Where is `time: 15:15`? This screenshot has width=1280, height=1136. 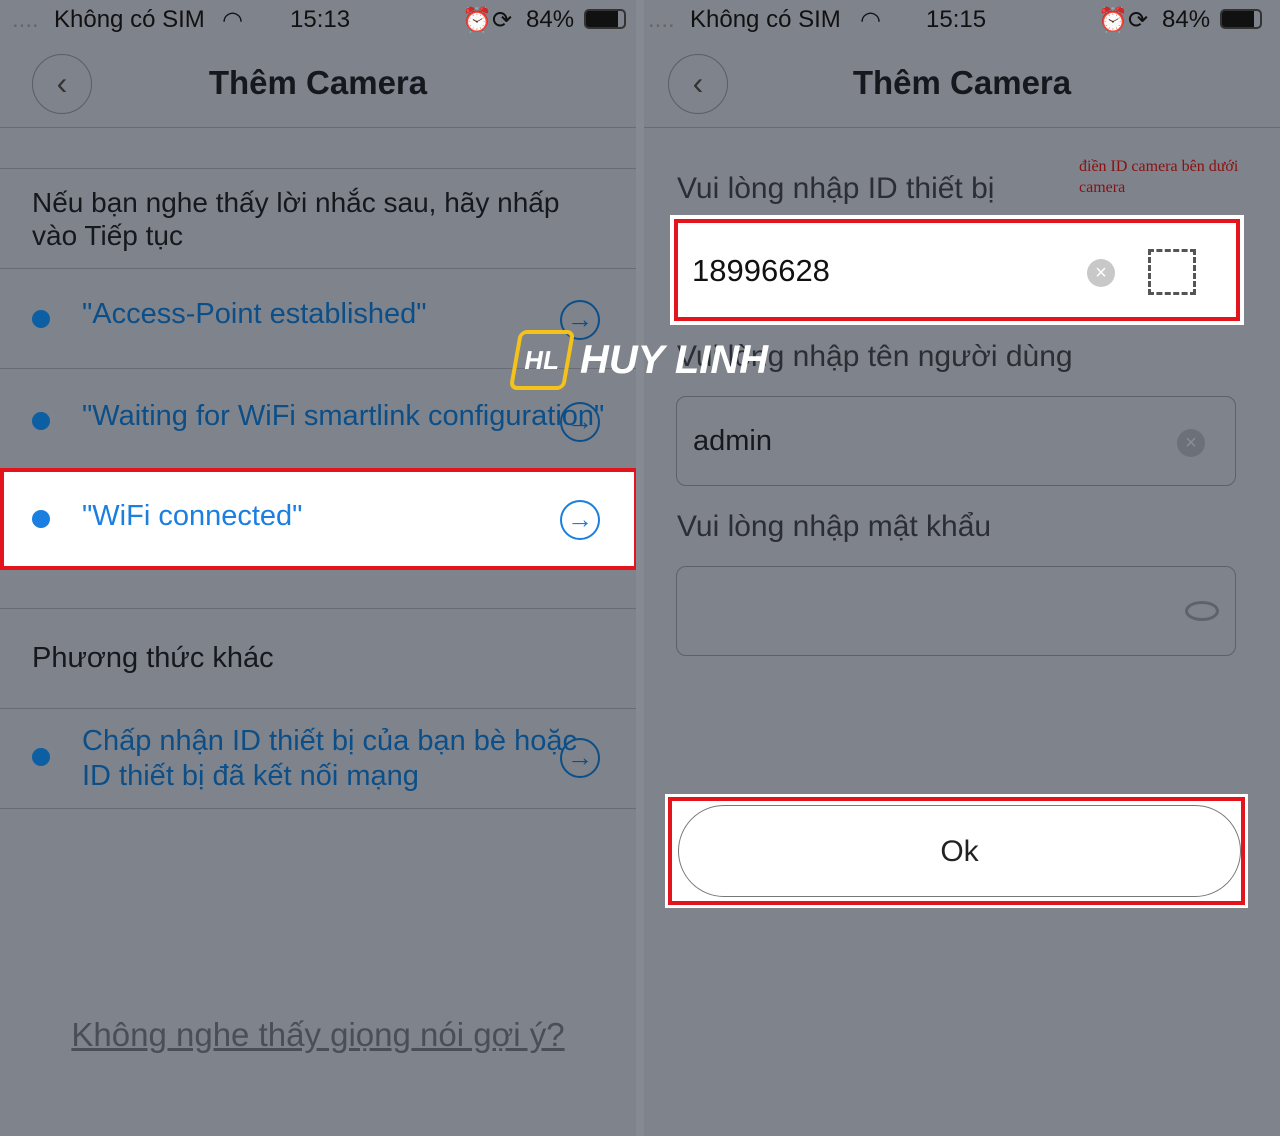
time: 15:15 is located at coordinates (956, 19).